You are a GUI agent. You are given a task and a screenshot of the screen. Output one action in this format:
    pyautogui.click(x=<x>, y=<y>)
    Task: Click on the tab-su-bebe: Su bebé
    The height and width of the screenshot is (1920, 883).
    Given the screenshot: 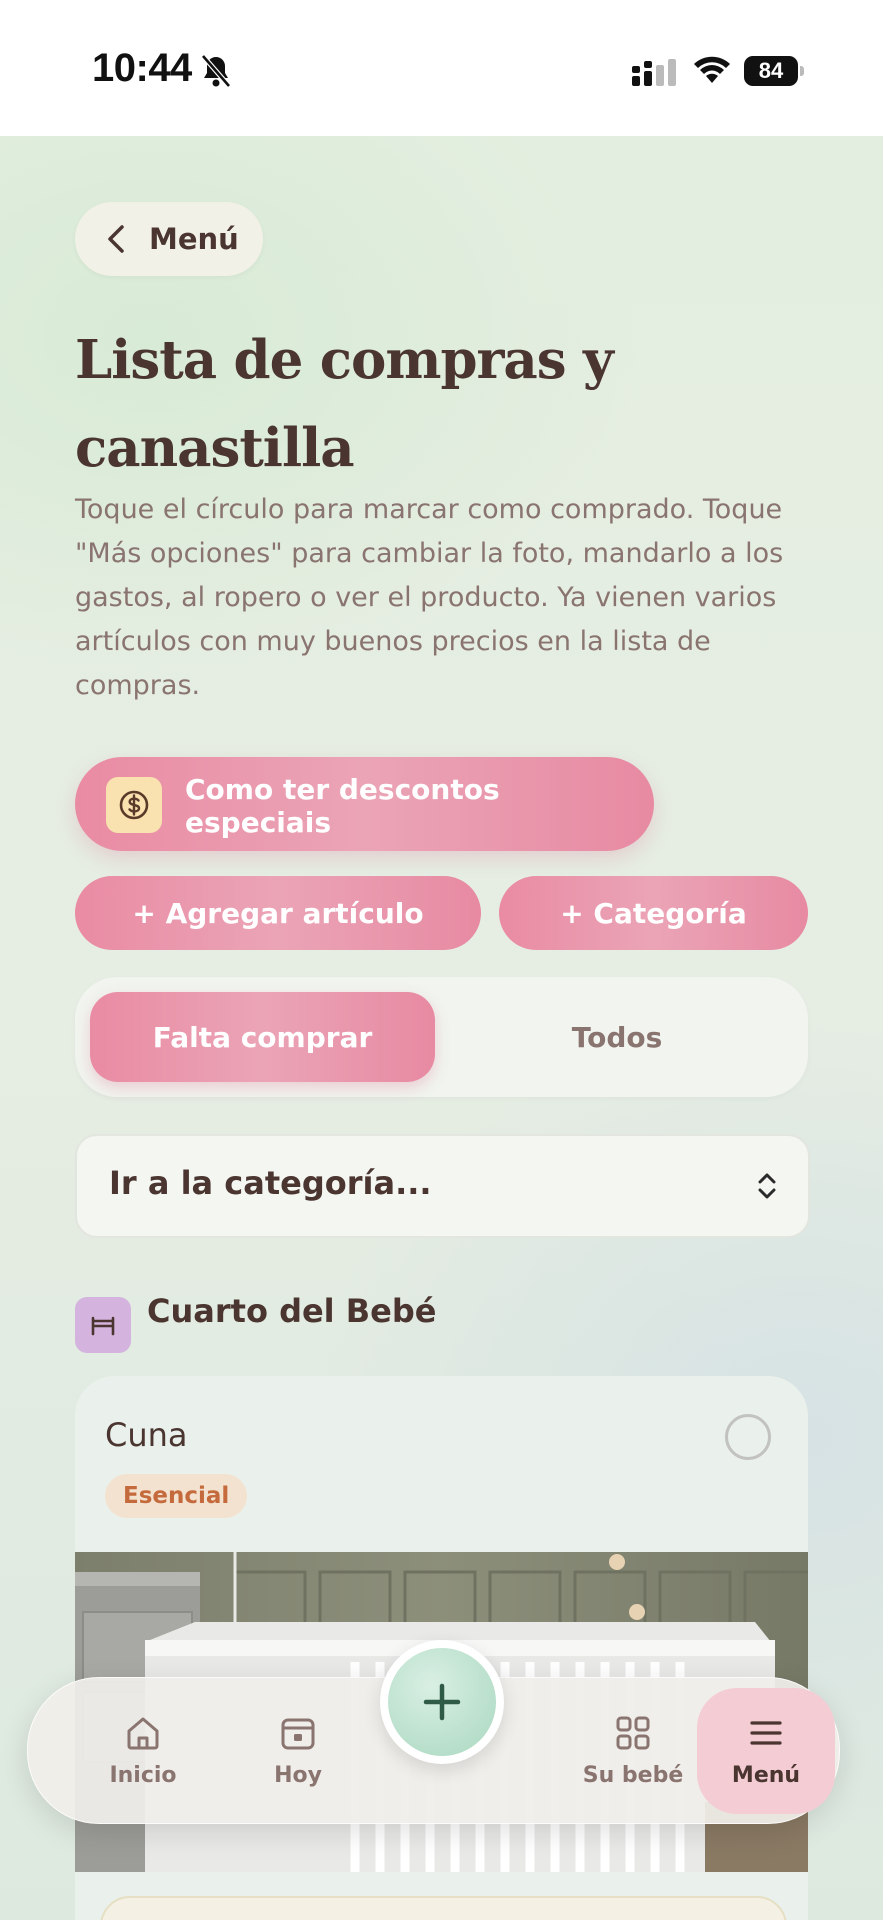 What is the action you would take?
    pyautogui.click(x=633, y=1750)
    